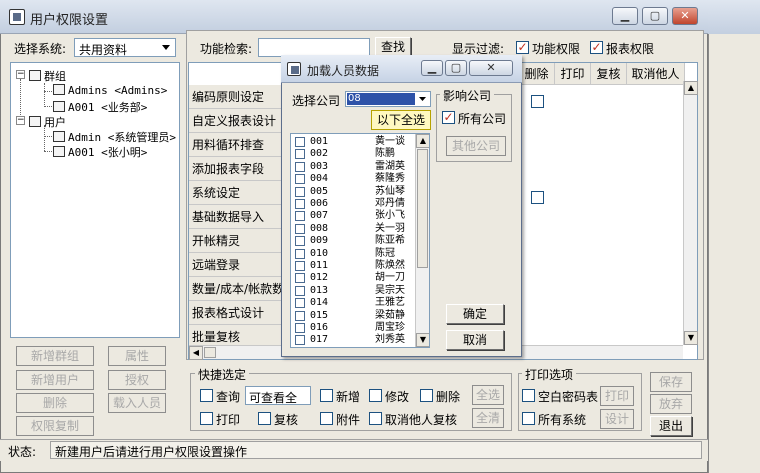 Image resolution: width=760 pixels, height=473 pixels. Describe the element at coordinates (55, 380) in the screenshot. I see `add-user-button: 新增用户` at that location.